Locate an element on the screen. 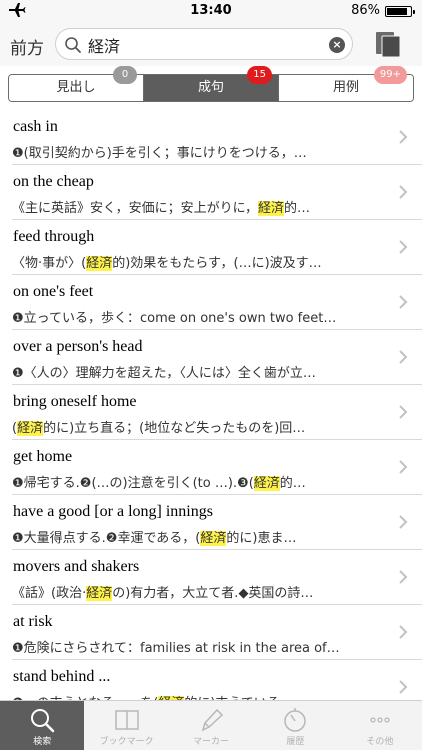 The image size is (422, 750). book-icon is located at coordinates (126, 720).